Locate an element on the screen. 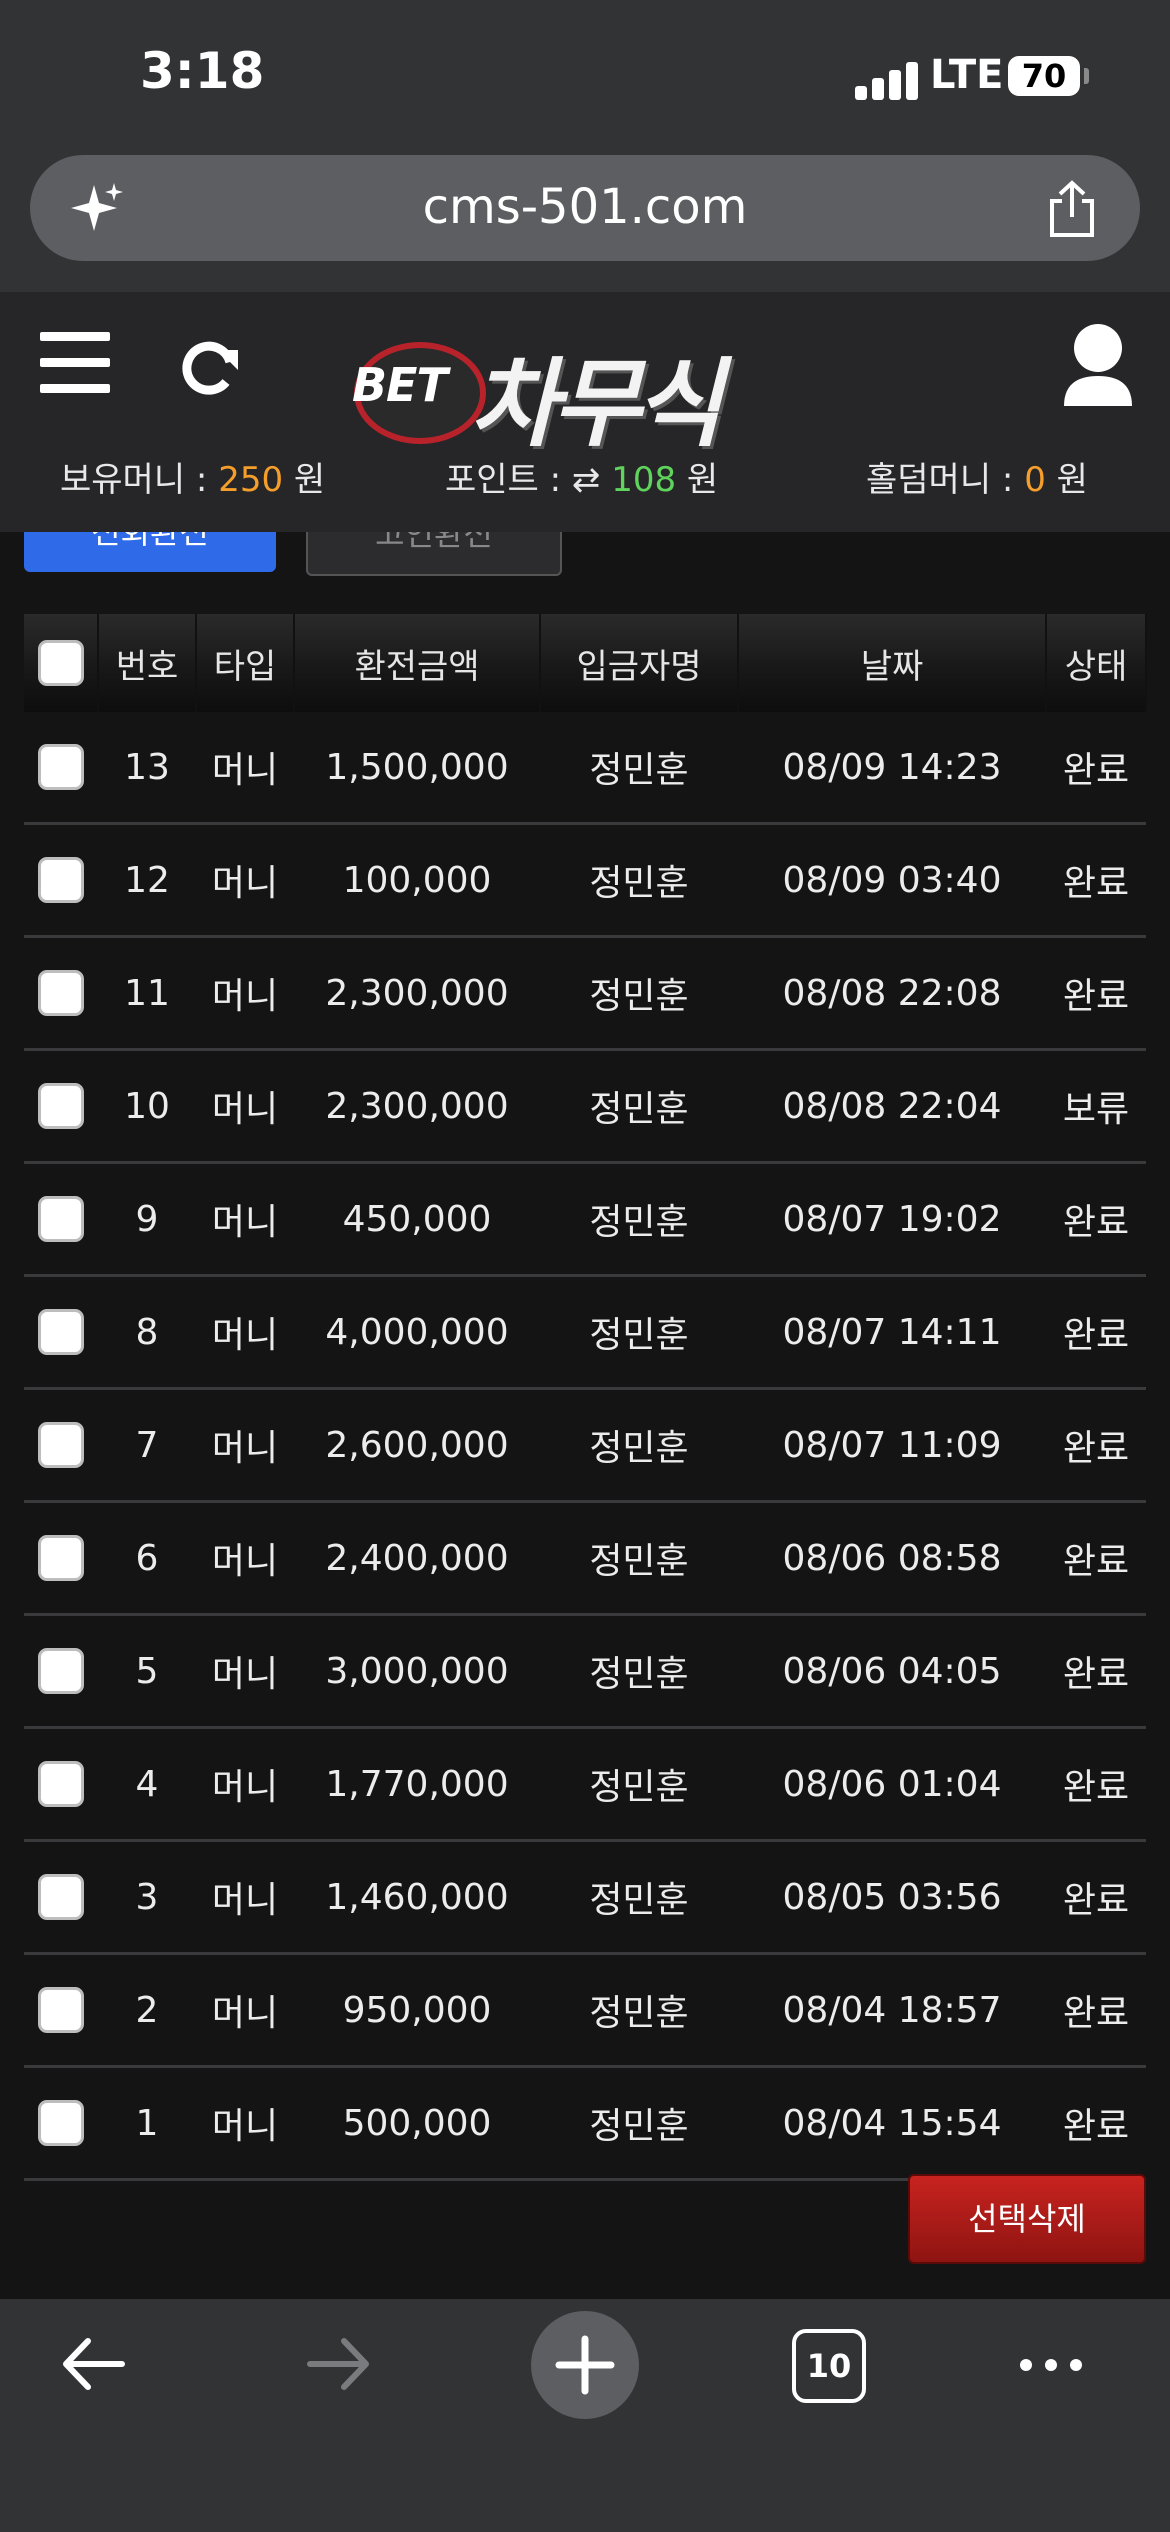 The width and height of the screenshot is (1170, 2532). table-row: 2 머니 950,000 정민훈 08/04 18:57 완료 is located at coordinates (585, 2010).